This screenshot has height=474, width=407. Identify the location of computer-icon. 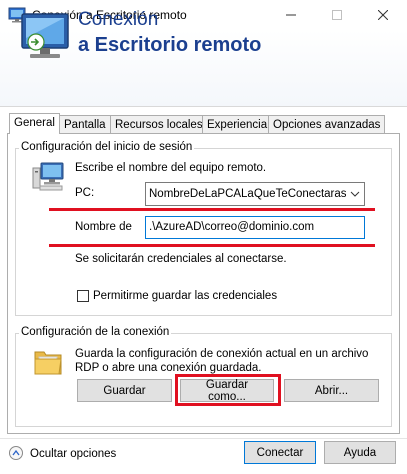
(48, 176).